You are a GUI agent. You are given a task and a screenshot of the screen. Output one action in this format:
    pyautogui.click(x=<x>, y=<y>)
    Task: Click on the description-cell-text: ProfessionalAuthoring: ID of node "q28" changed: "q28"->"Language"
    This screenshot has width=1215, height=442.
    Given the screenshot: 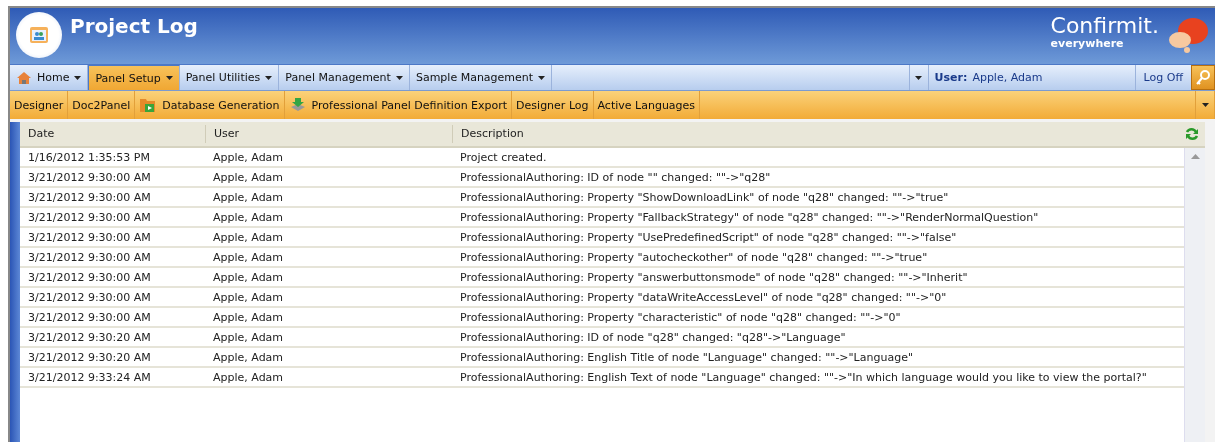 What is the action you would take?
    pyautogui.click(x=653, y=337)
    